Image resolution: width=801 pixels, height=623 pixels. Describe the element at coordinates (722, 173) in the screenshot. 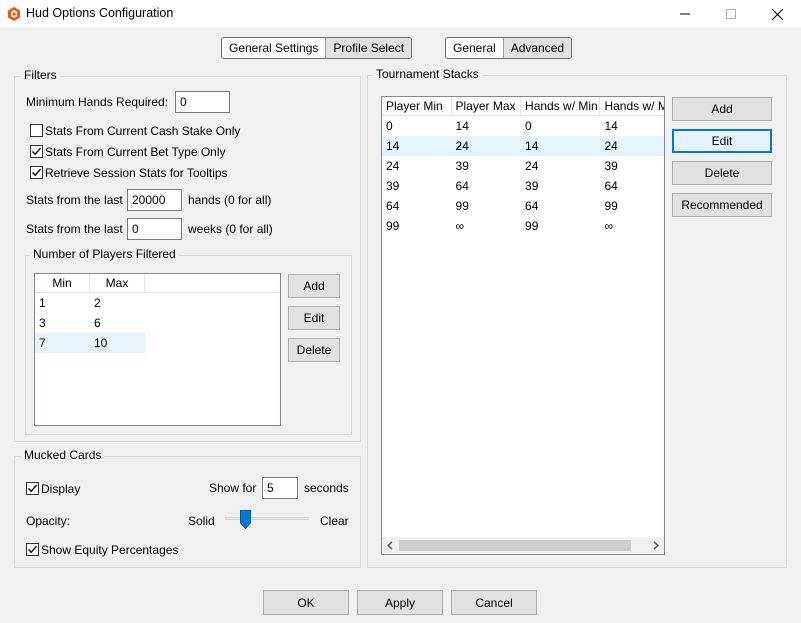

I see `tournament-delete-button: Delete` at that location.